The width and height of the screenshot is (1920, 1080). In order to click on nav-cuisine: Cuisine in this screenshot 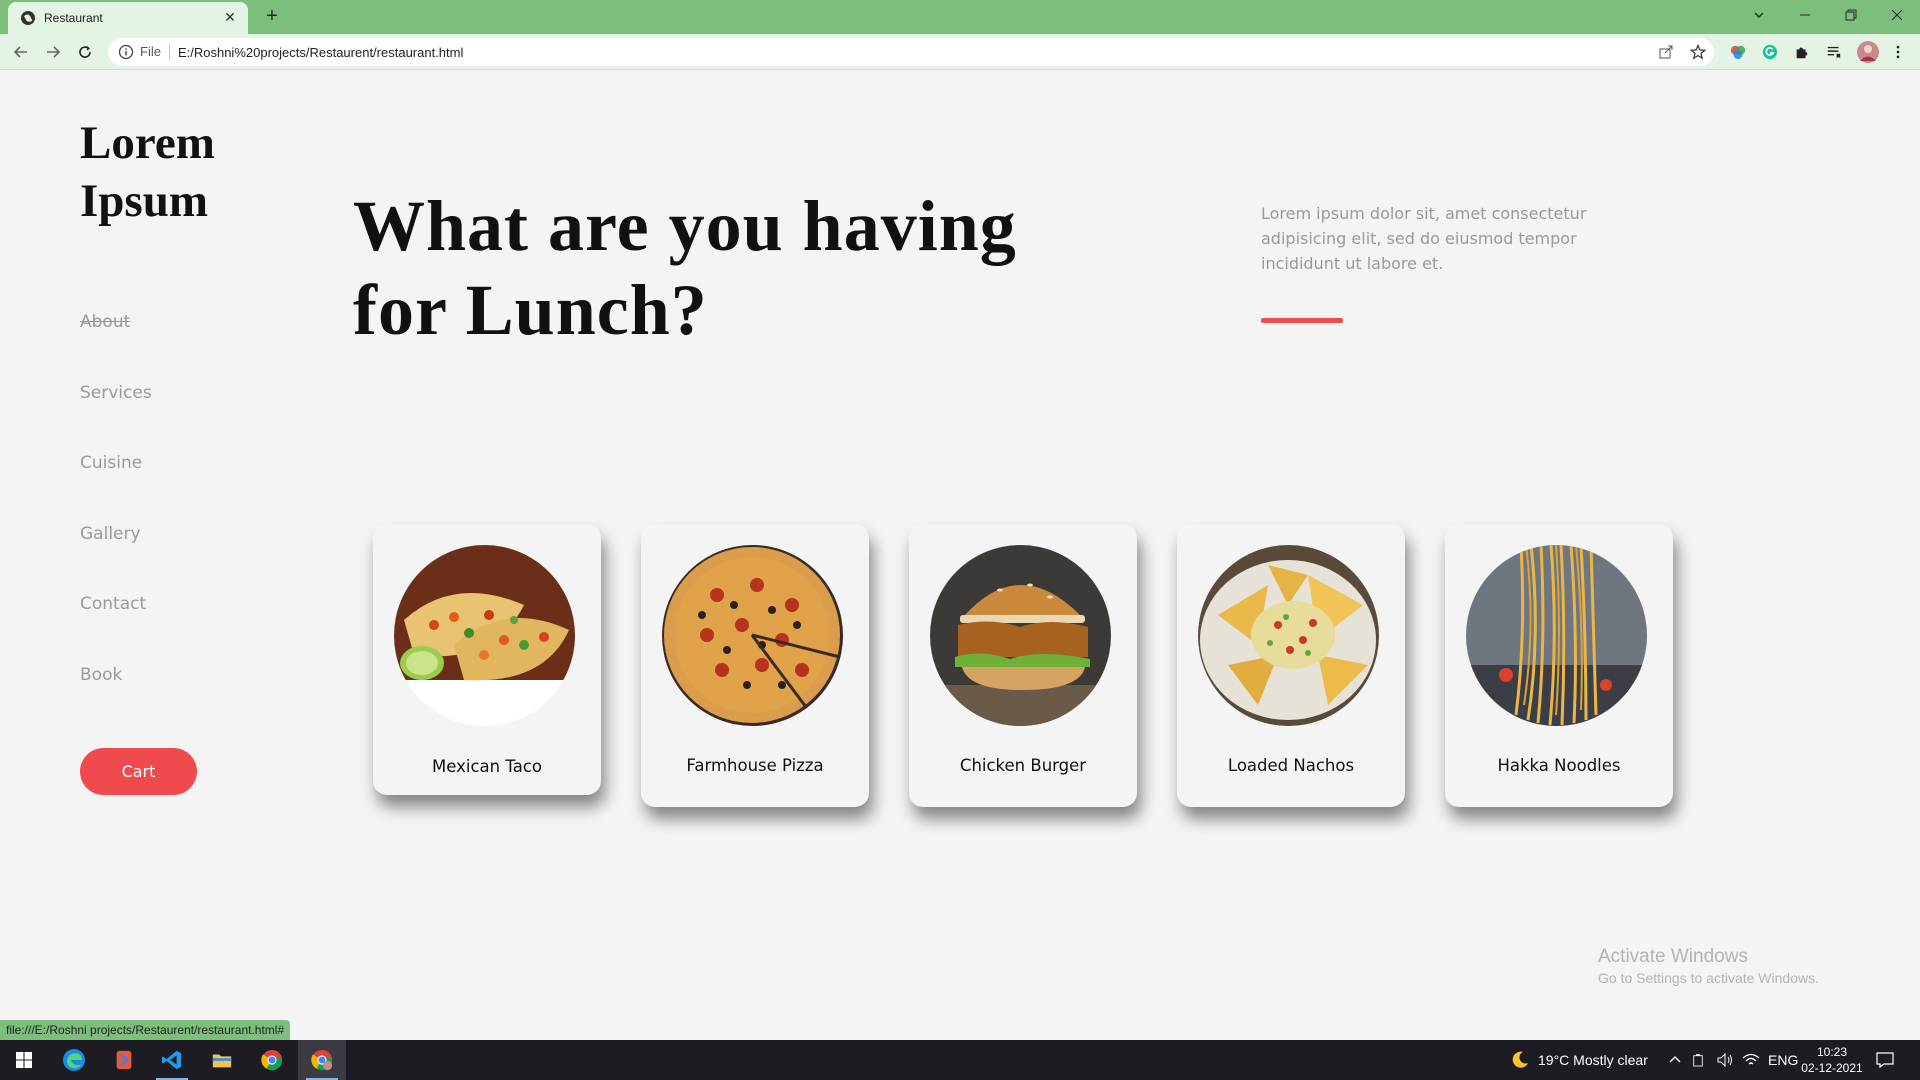, I will do `click(116, 488)`.